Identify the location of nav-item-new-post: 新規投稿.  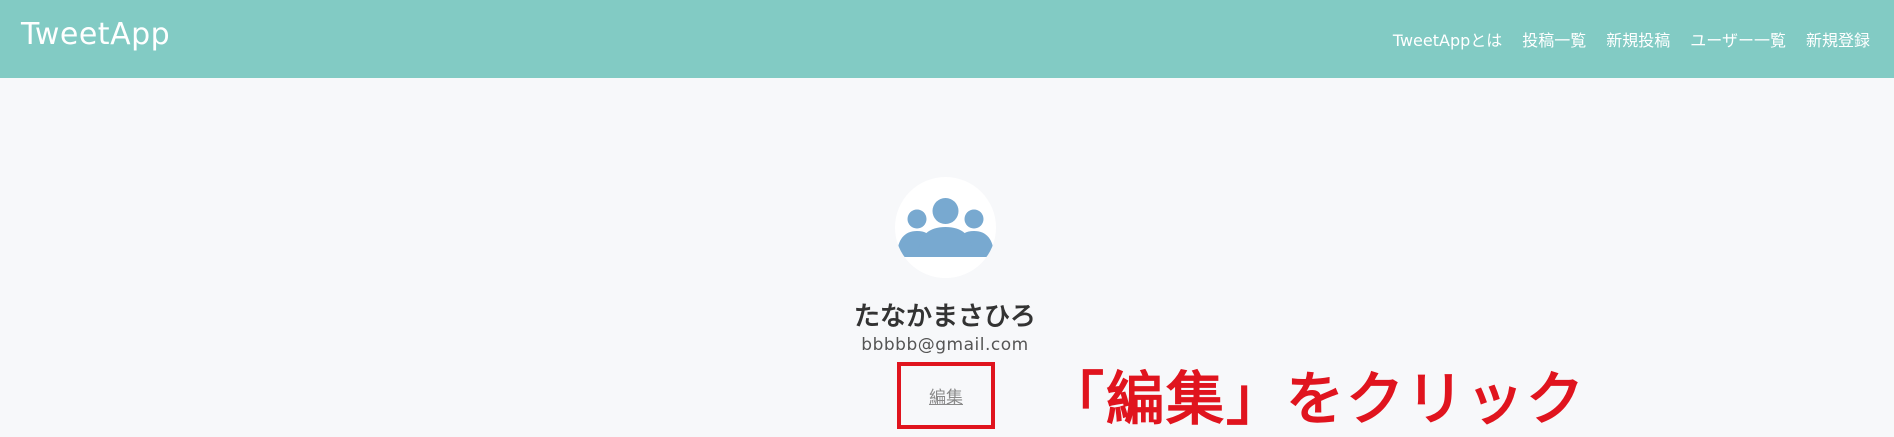
(1638, 39).